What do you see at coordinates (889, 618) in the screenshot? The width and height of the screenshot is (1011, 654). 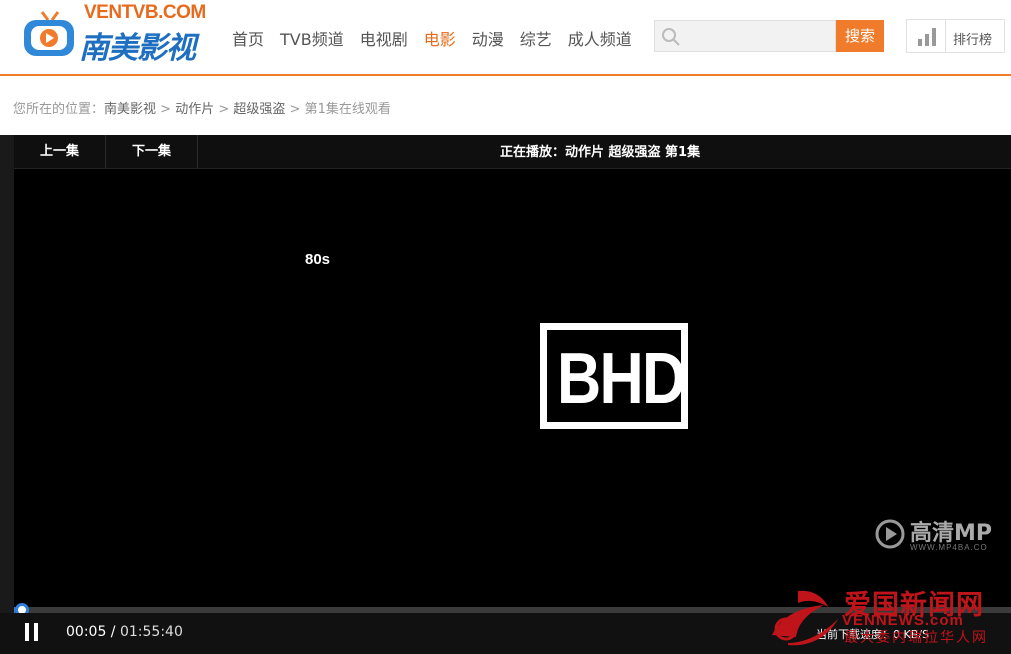 I see `vennews-watermark: 爱国新闻网 VENNEWS.com 最大委内瑞拉华人网` at bounding box center [889, 618].